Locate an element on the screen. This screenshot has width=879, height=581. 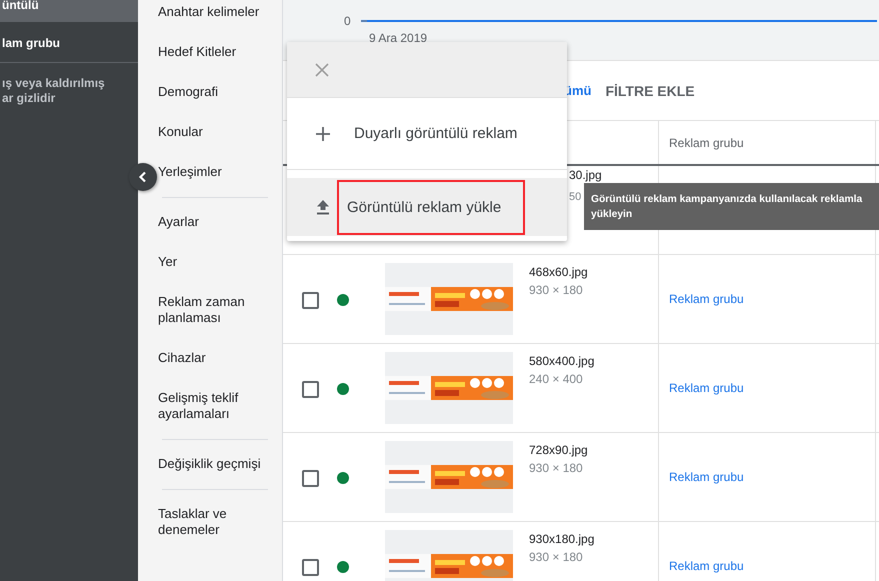
file-name: 30.jpg is located at coordinates (585, 175).